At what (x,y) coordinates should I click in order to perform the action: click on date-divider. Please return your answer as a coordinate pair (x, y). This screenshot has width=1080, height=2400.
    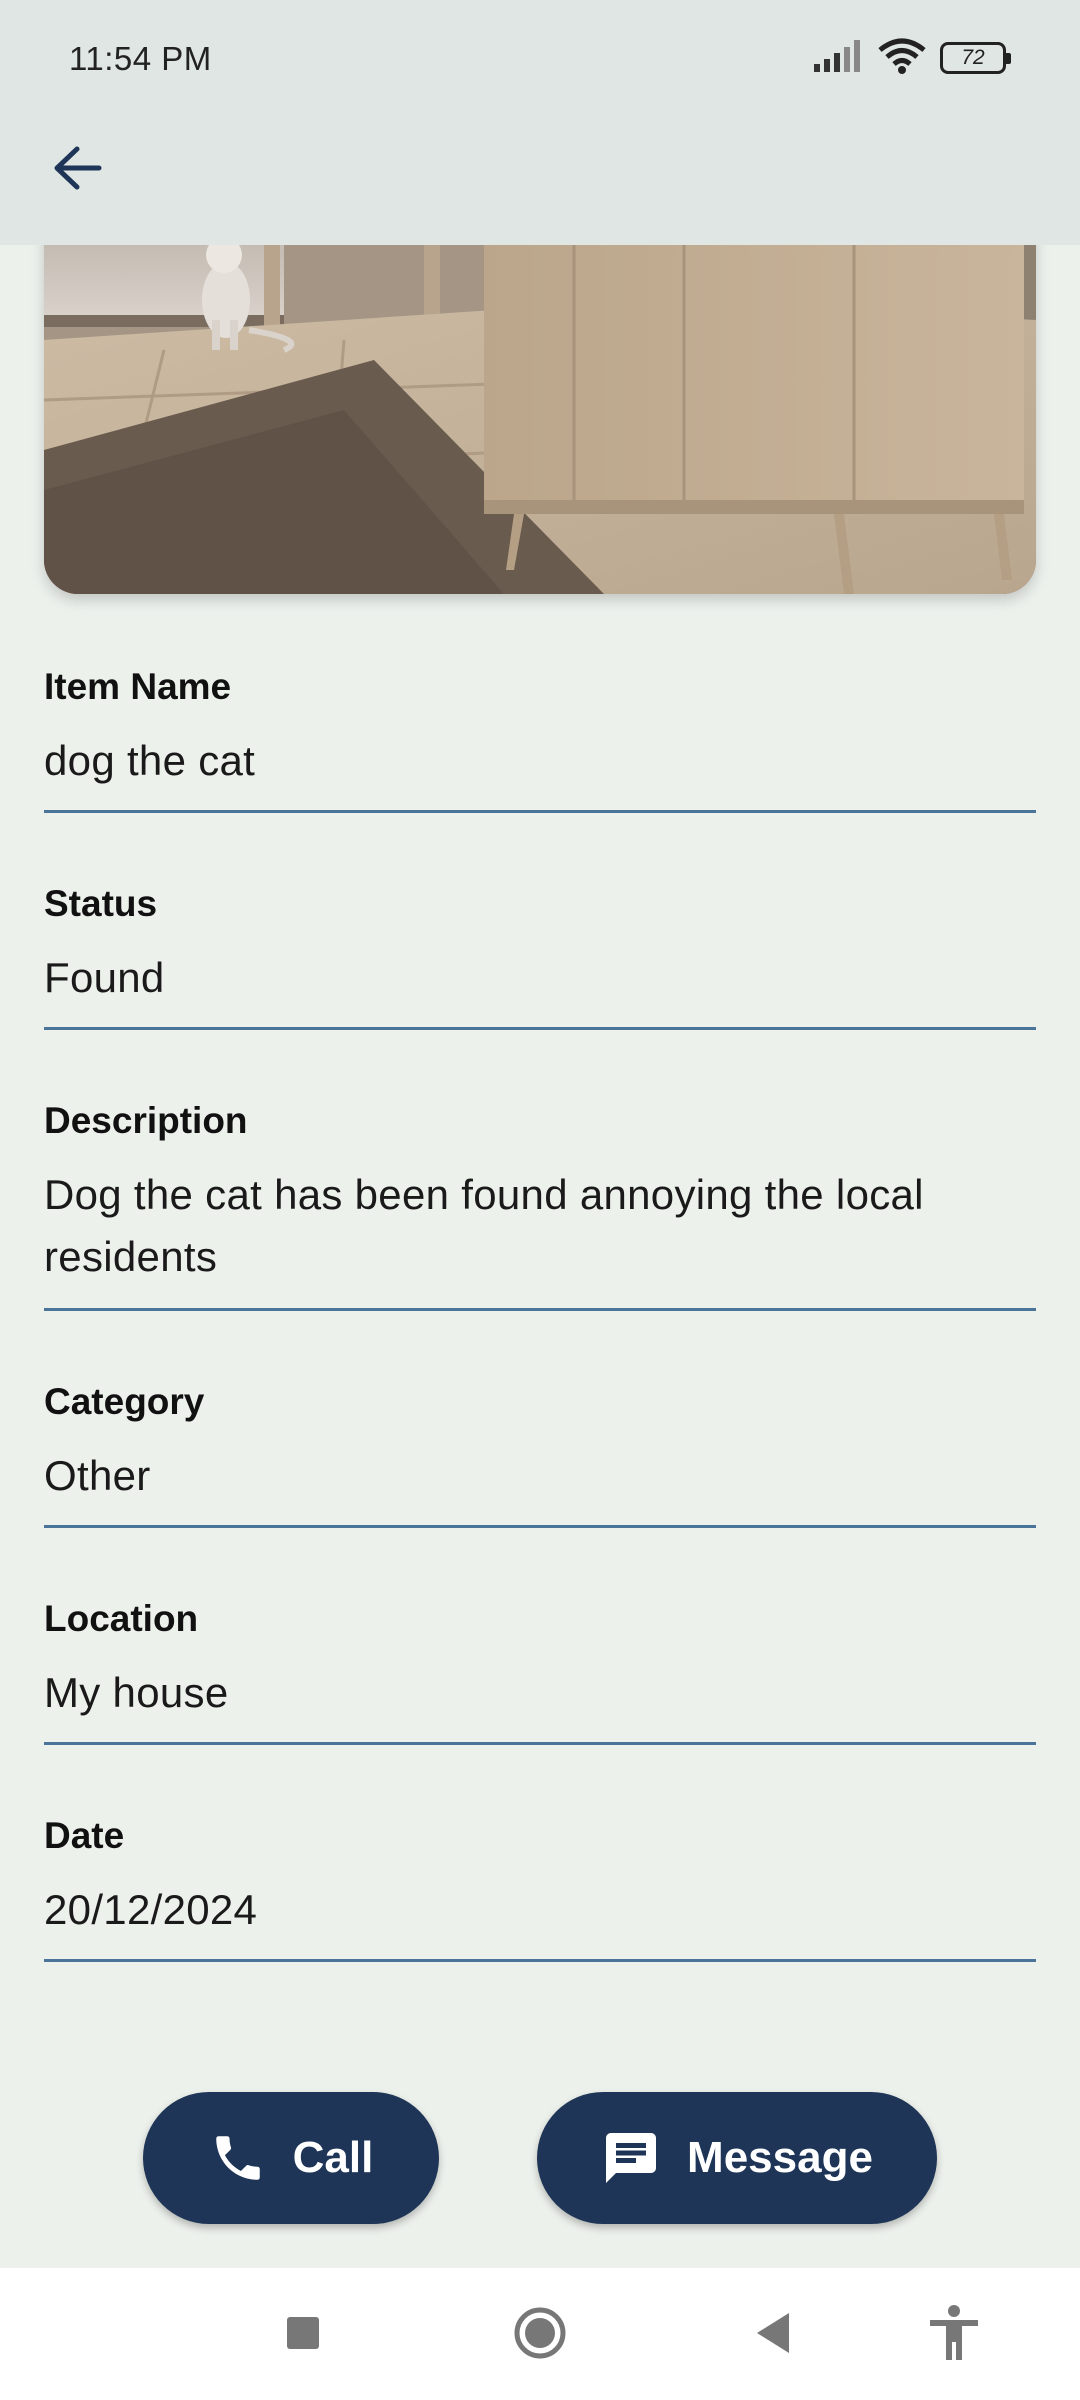
    Looking at the image, I should click on (540, 1960).